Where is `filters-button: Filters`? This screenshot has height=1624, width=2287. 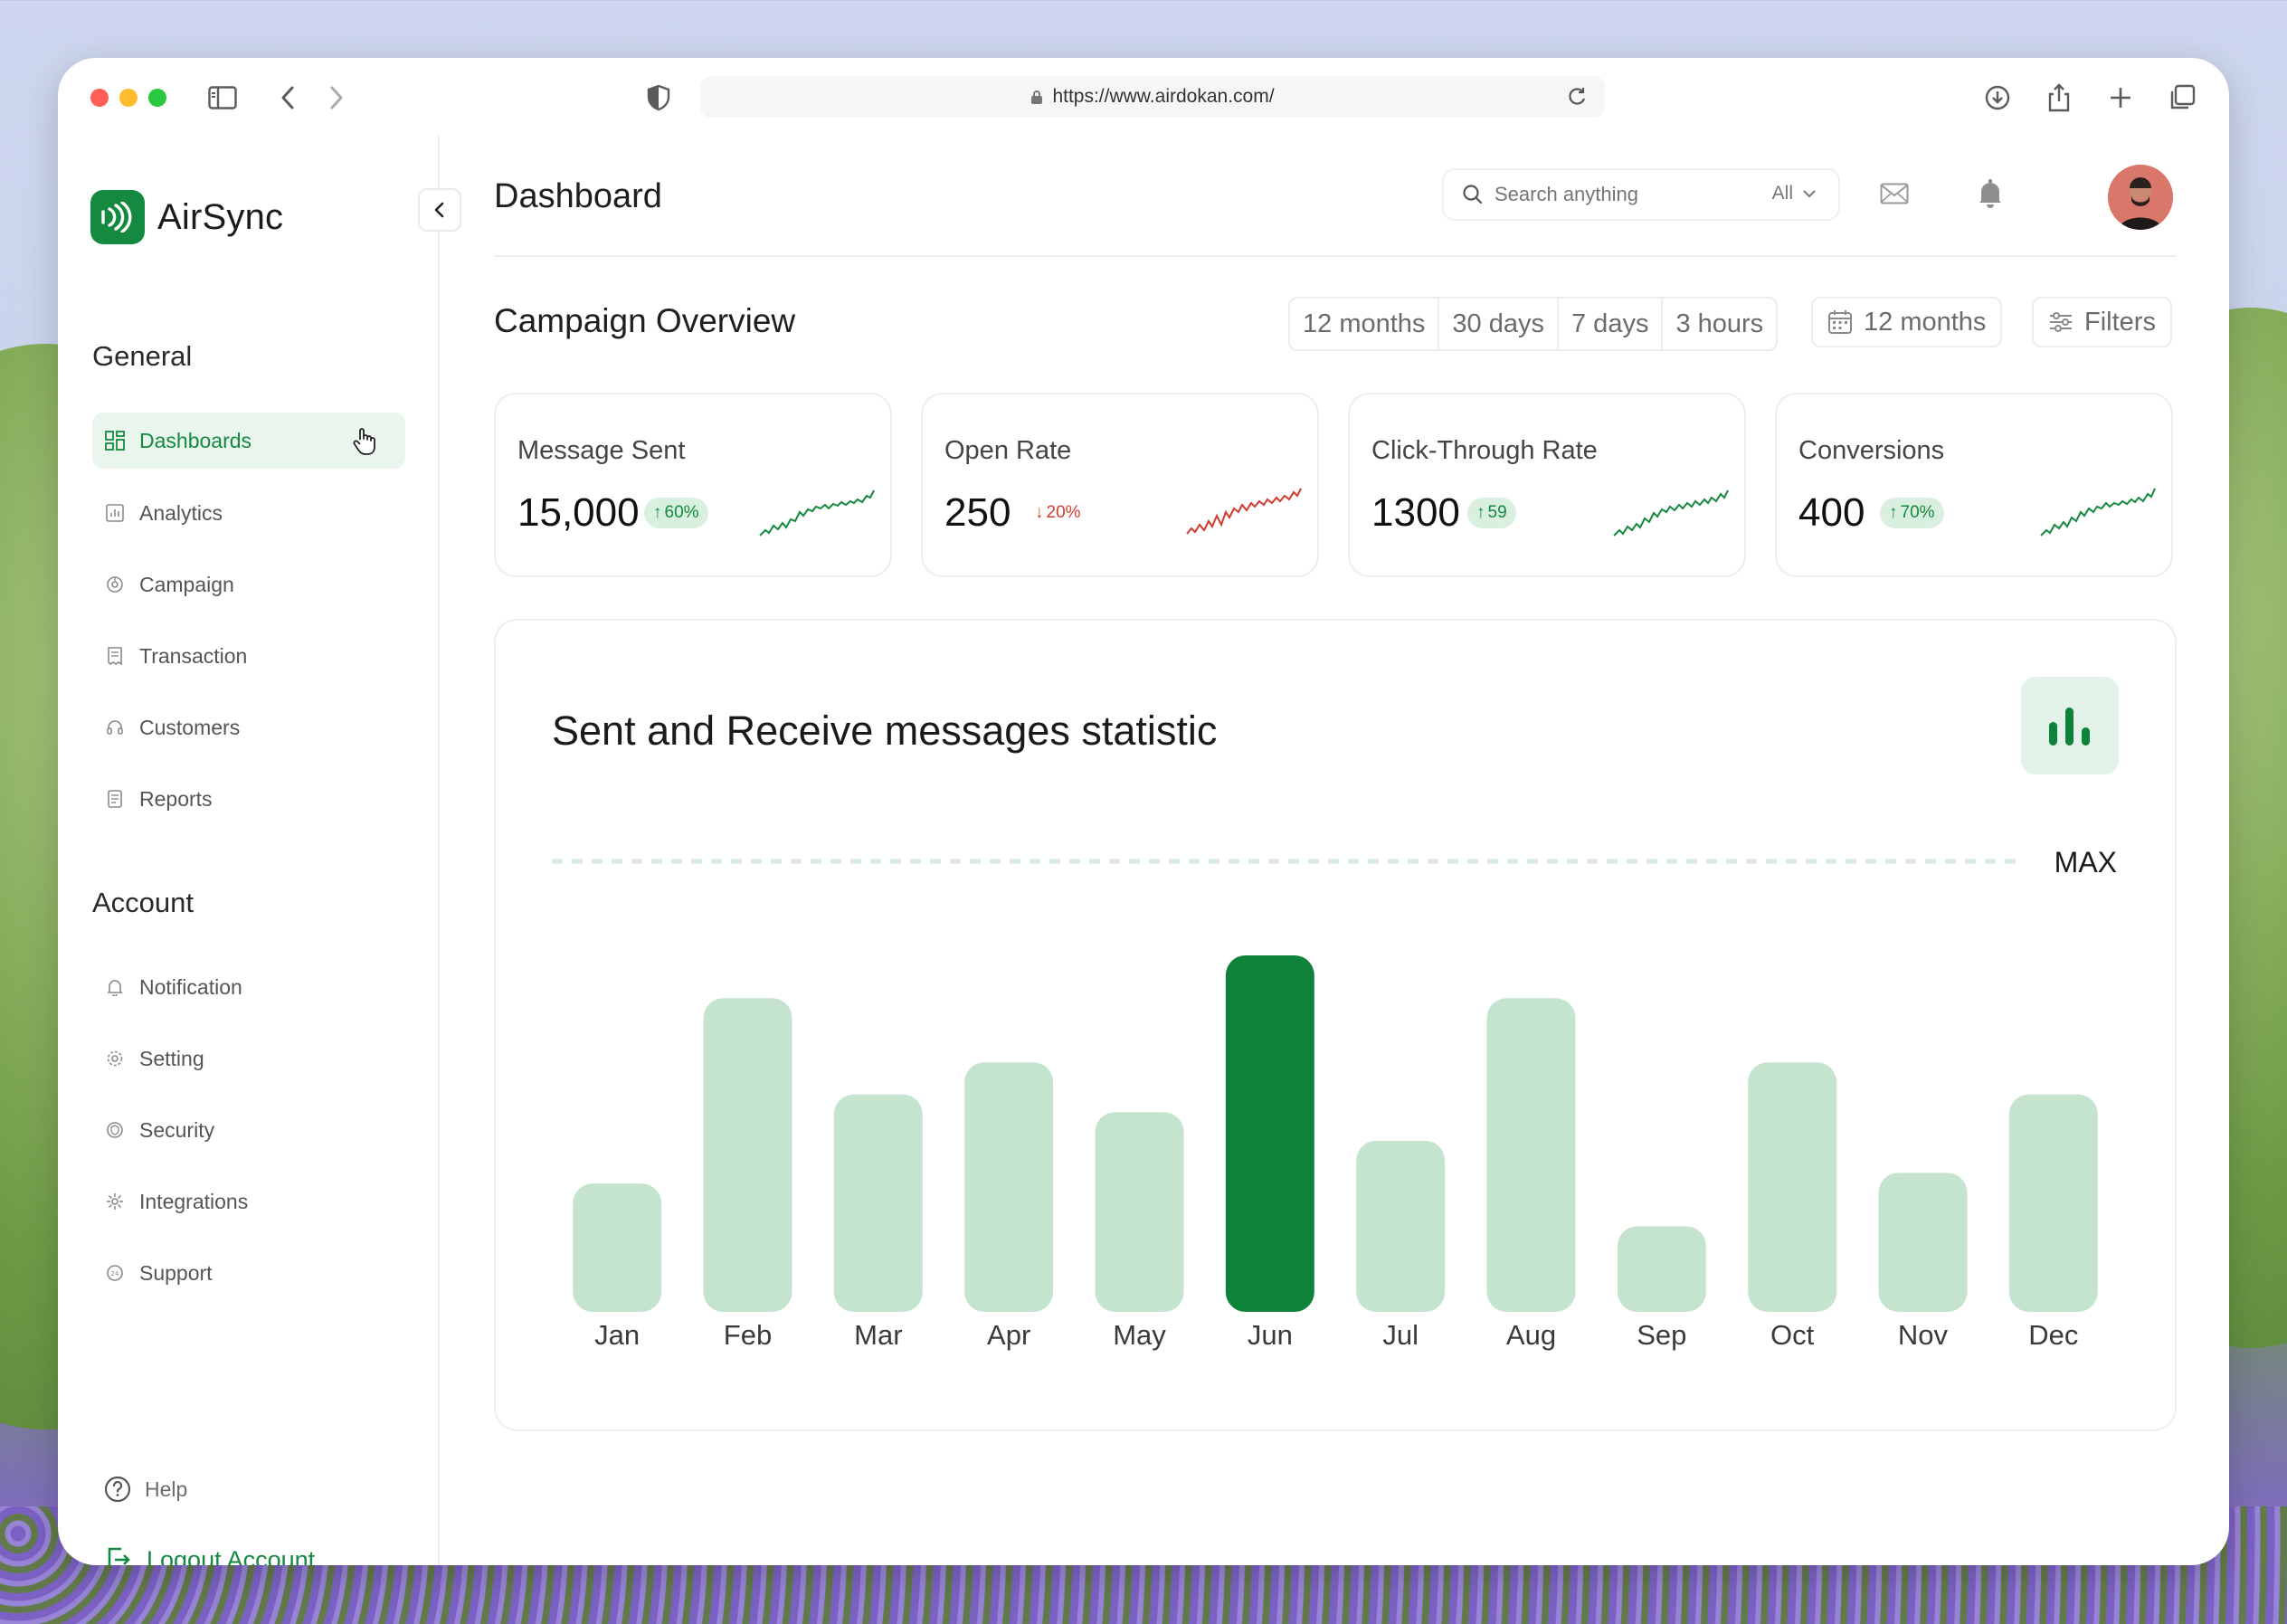
filters-button: Filters is located at coordinates (2102, 322).